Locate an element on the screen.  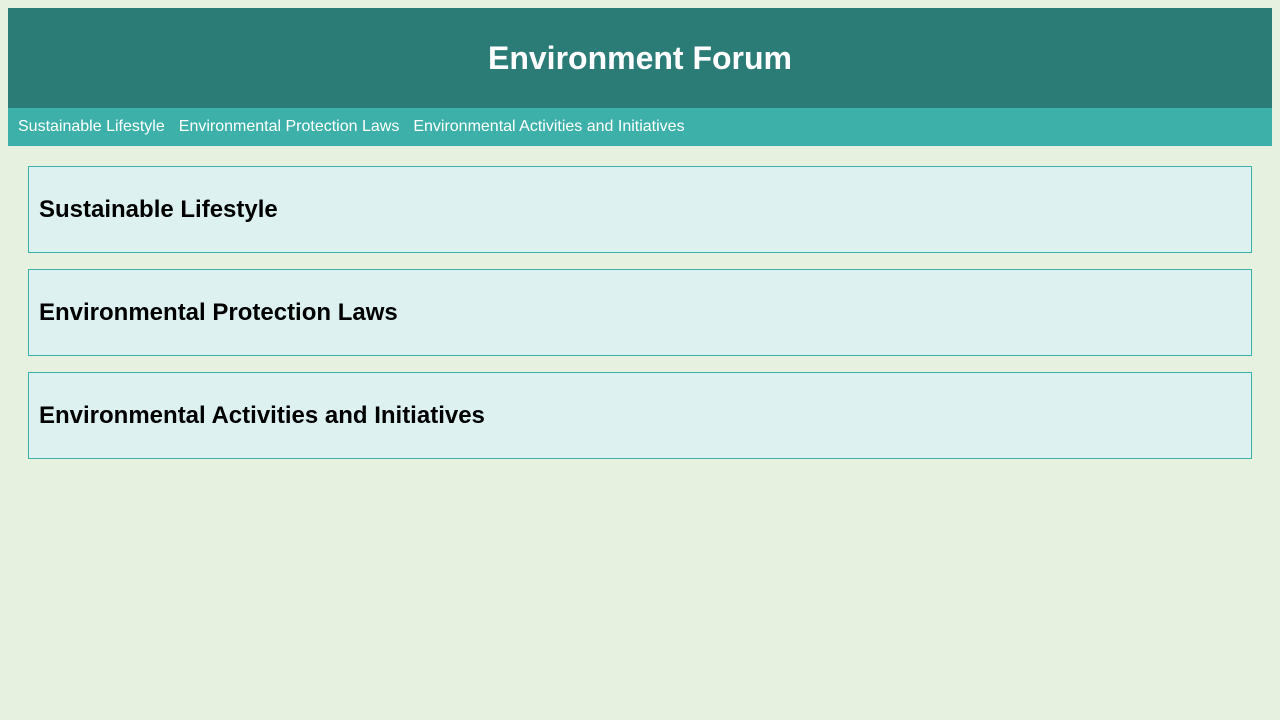
nav-link-environmental-activities: Environmental Activities and Initiatives is located at coordinates (548, 127).